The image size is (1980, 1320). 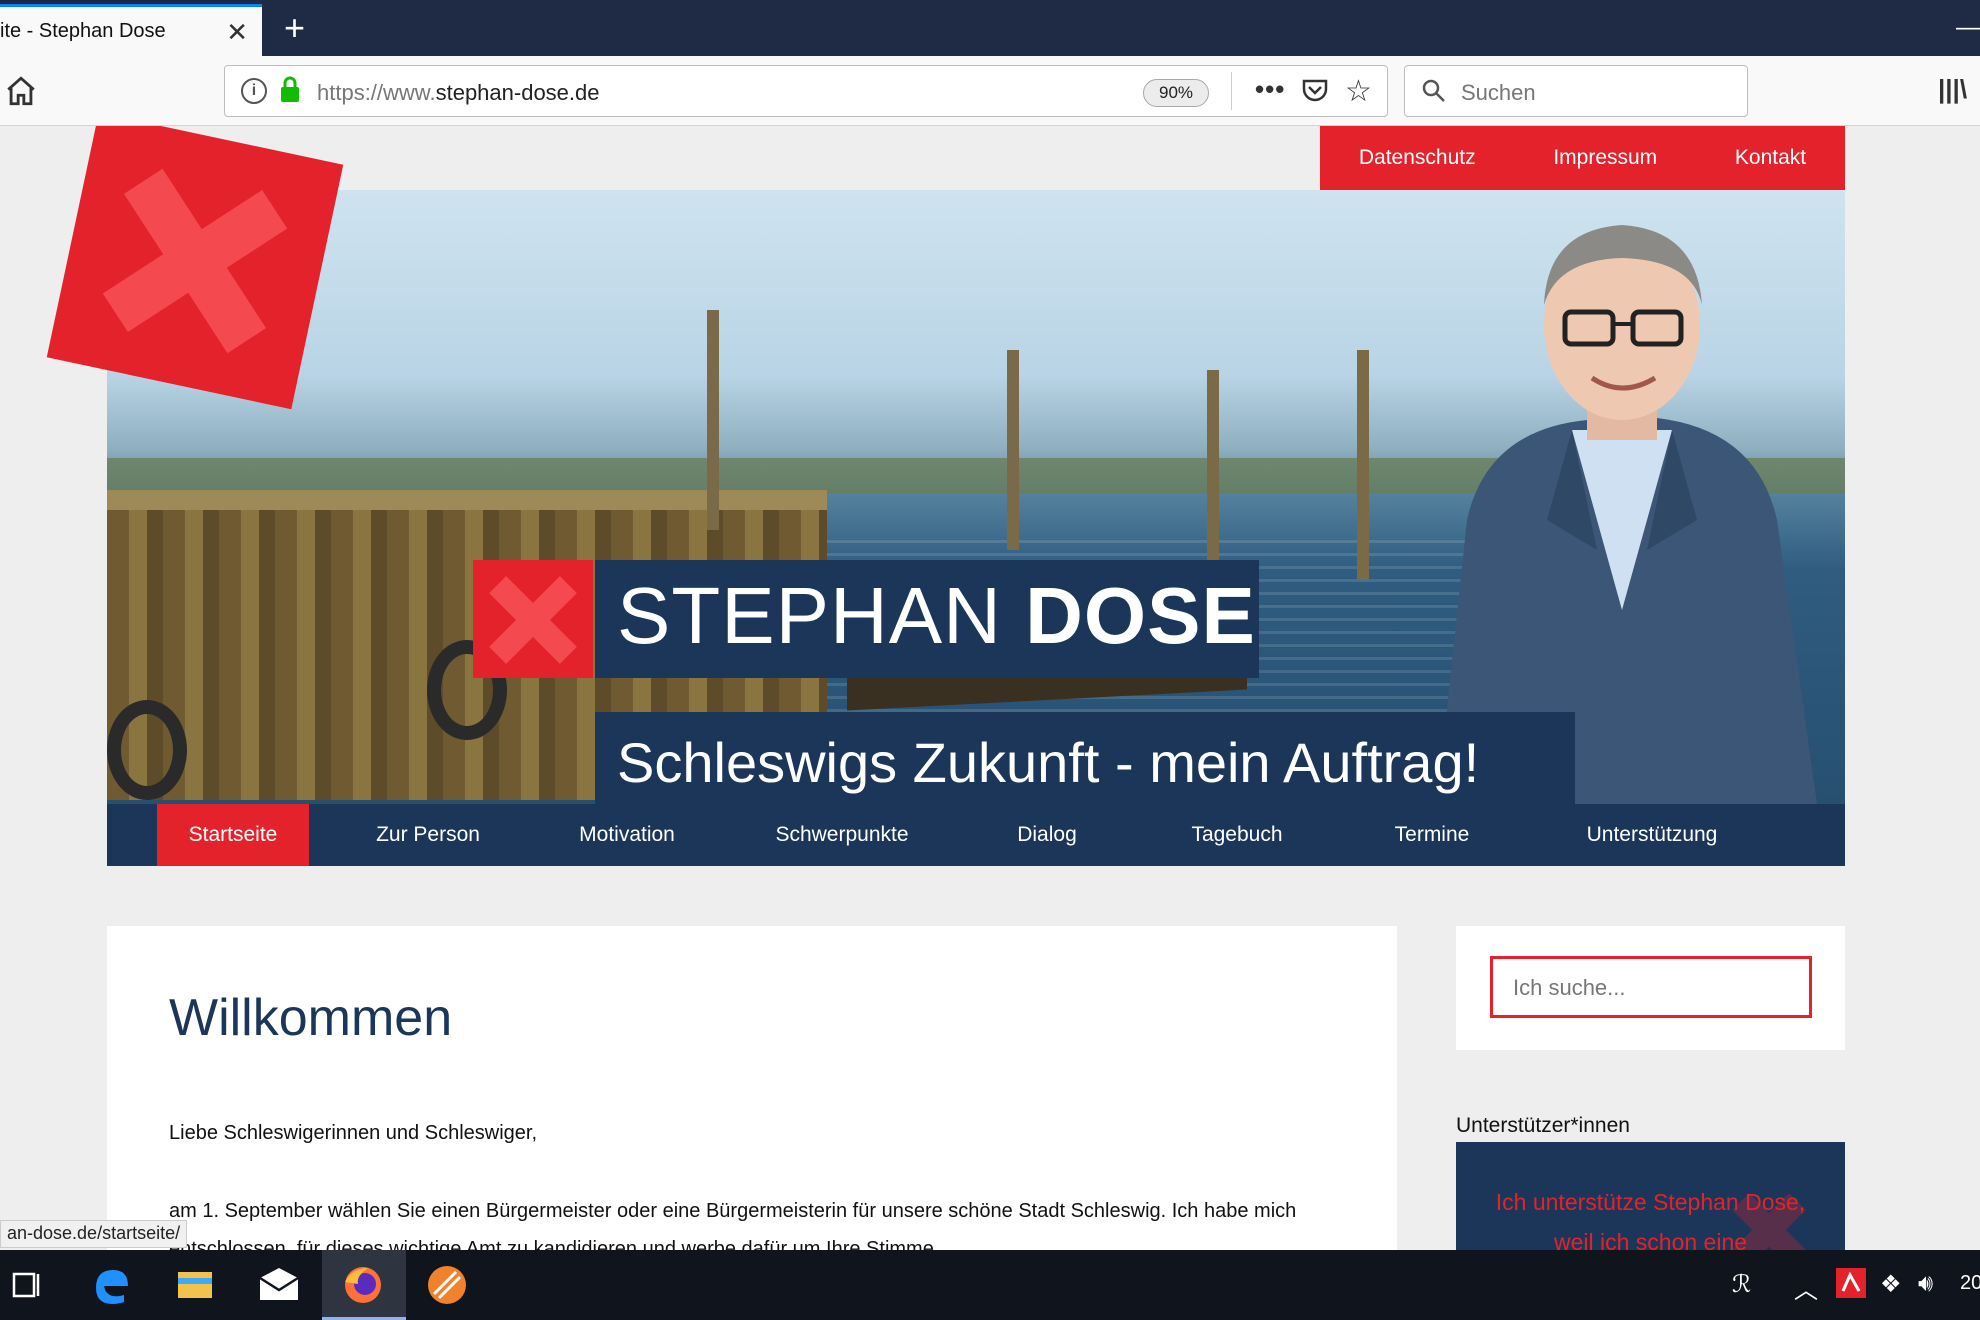 I want to click on info-icon: i, so click(x=254, y=91).